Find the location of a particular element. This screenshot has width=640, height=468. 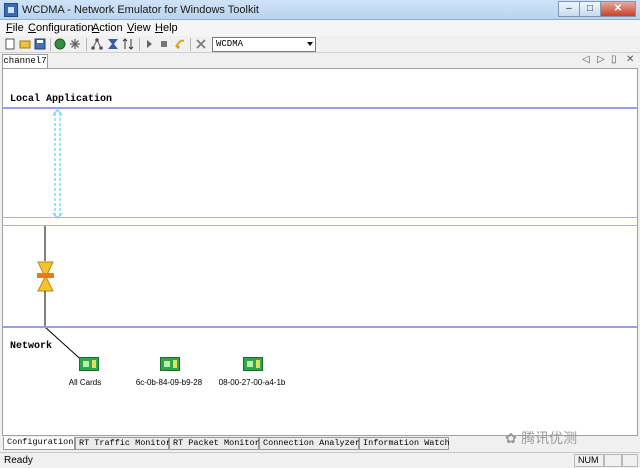

settings-icon is located at coordinates (75, 44).